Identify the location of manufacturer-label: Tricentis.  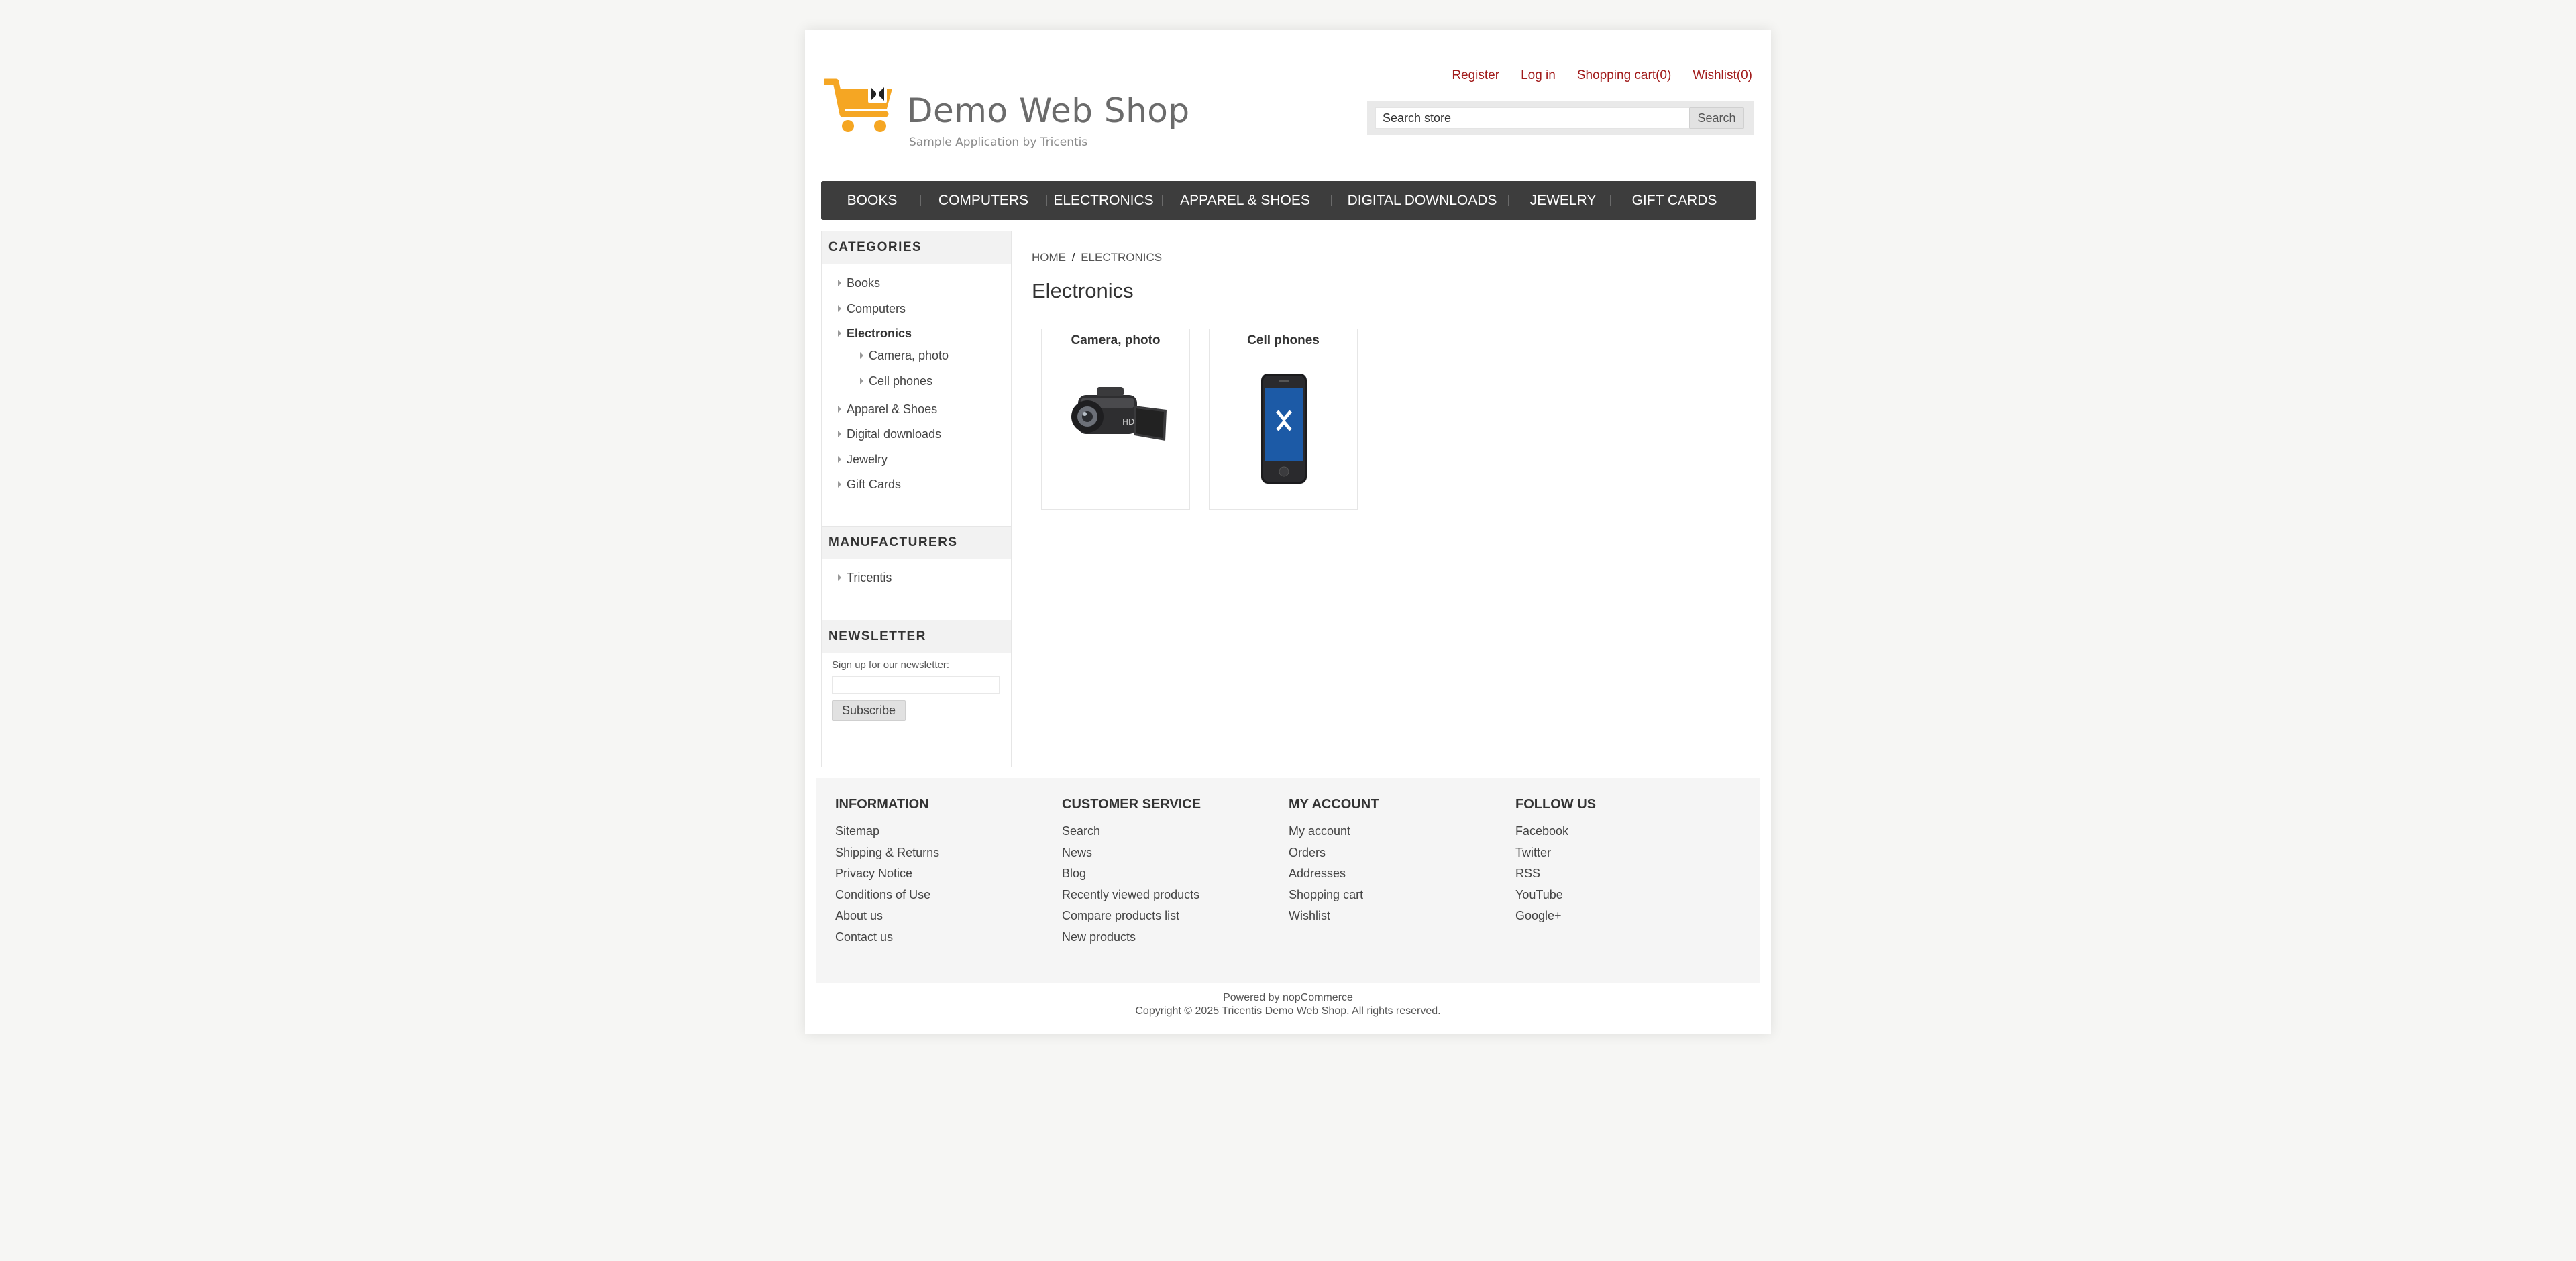
(869, 577).